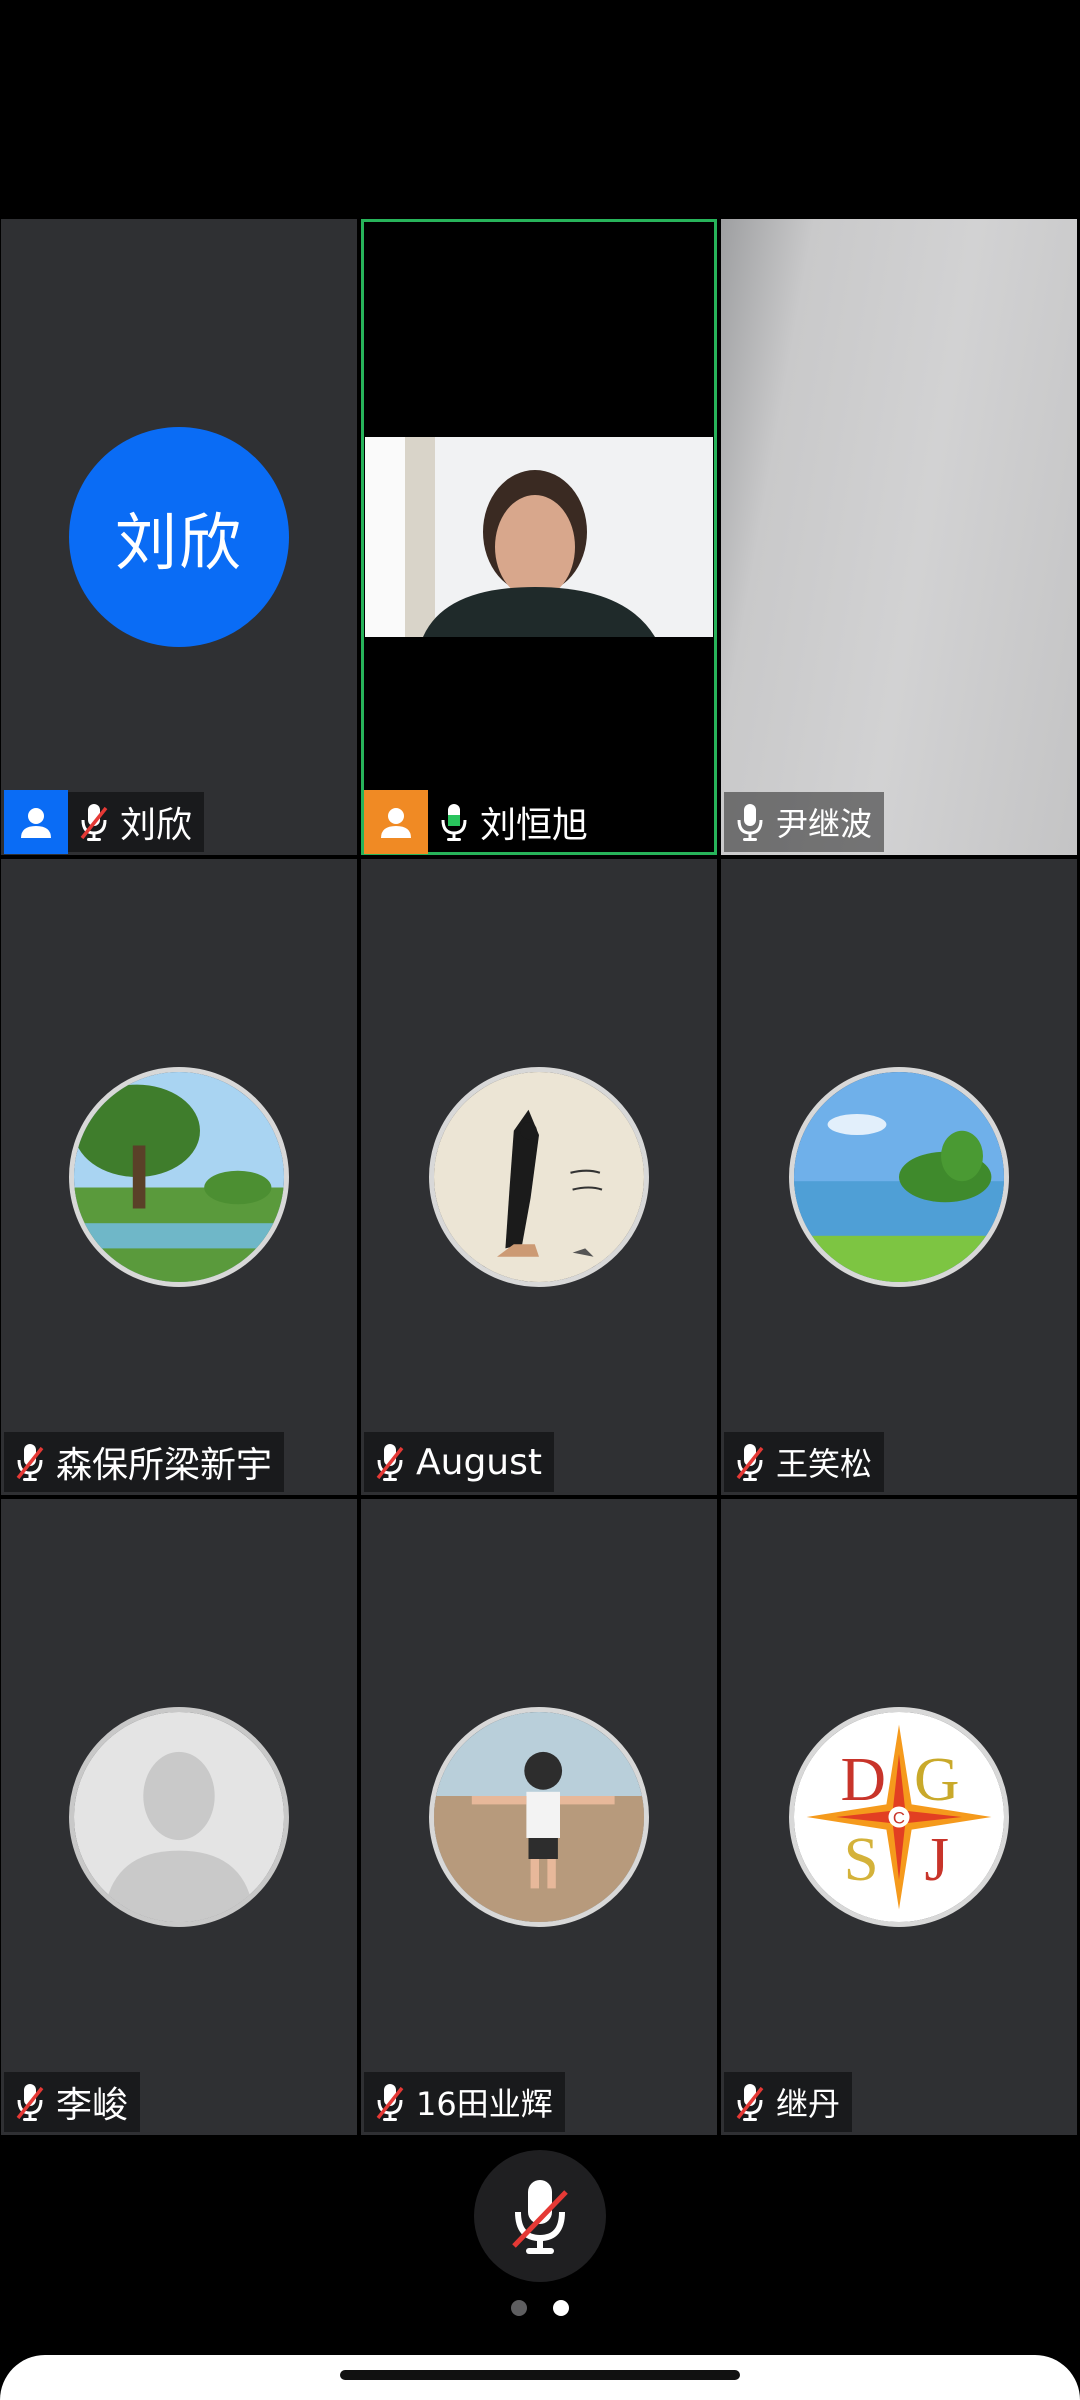 The image size is (1080, 2400). I want to click on participant-label: 16田业辉, so click(464, 2102).